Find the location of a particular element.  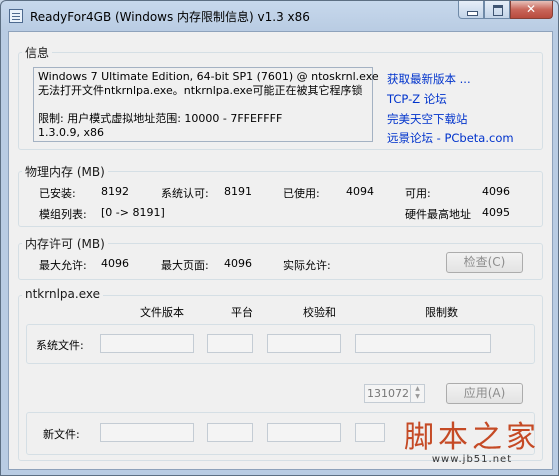

watermark-title: 脚本之家 is located at coordinates (472, 437).